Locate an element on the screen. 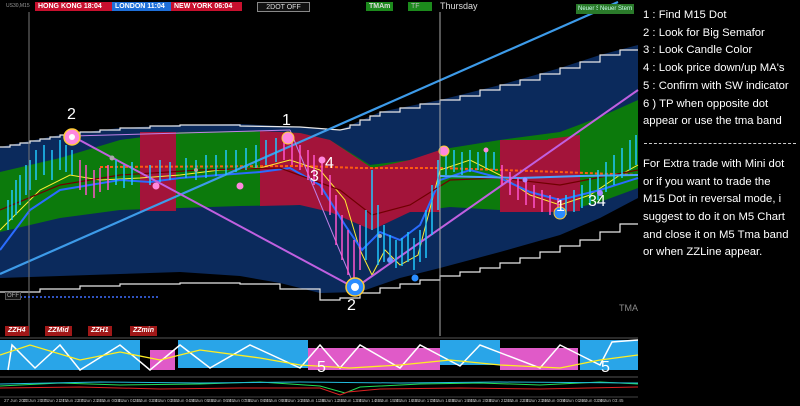 This screenshot has width=800, height=406. time-axis-label: 29 Jun 03:45 is located at coordinates (610, 400).